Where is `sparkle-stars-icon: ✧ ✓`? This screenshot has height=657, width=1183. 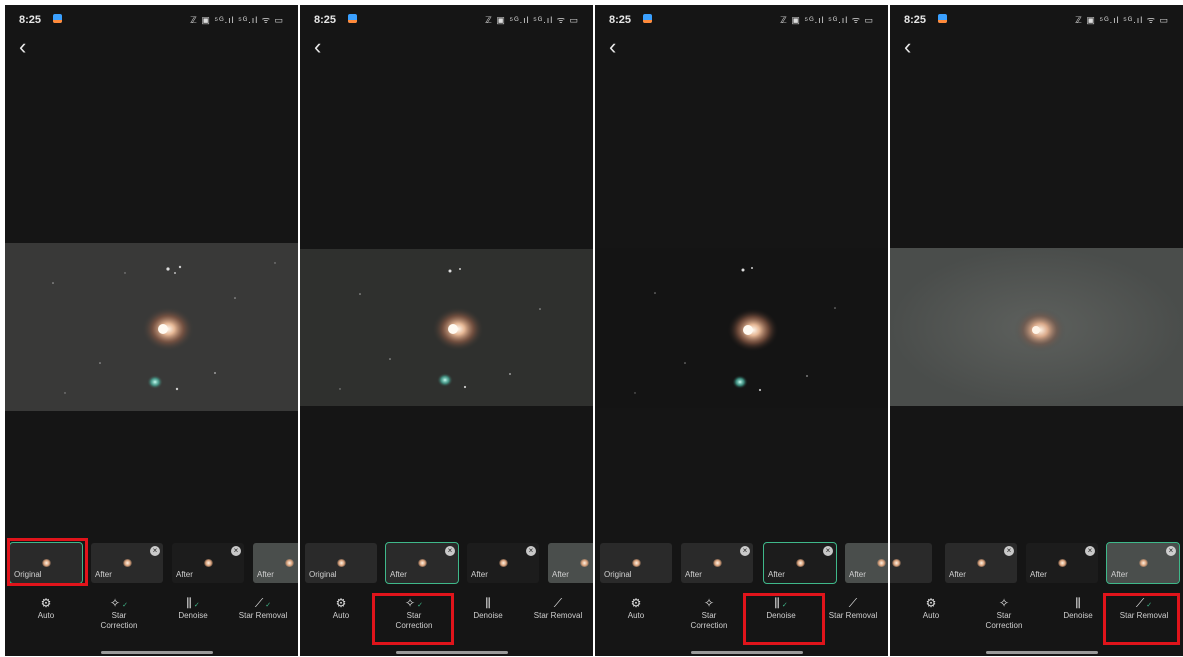
sparkle-stars-icon: ✧ ✓ is located at coordinates (119, 603).